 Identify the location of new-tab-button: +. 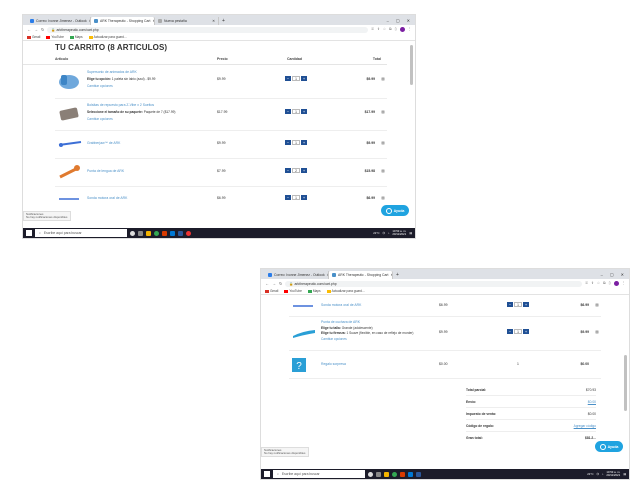
(397, 275).